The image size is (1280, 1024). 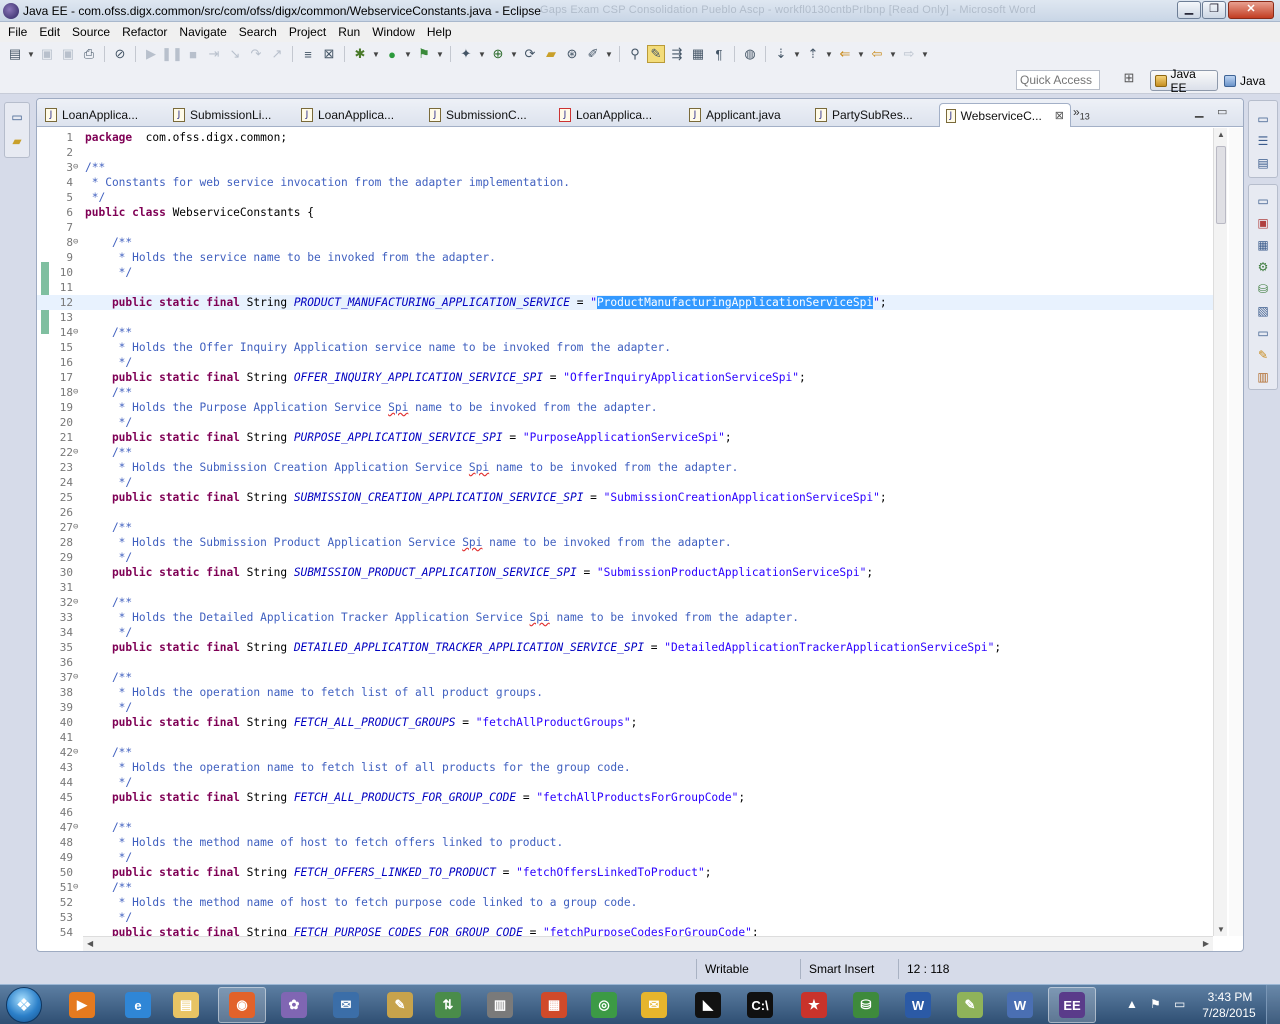 What do you see at coordinates (24, 1005) in the screenshot?
I see `start-button: ❖` at bounding box center [24, 1005].